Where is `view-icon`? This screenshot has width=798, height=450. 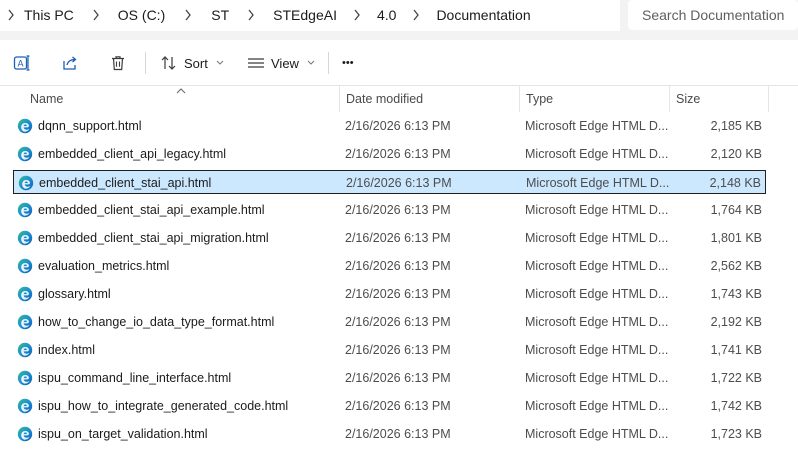
view-icon is located at coordinates (256, 63).